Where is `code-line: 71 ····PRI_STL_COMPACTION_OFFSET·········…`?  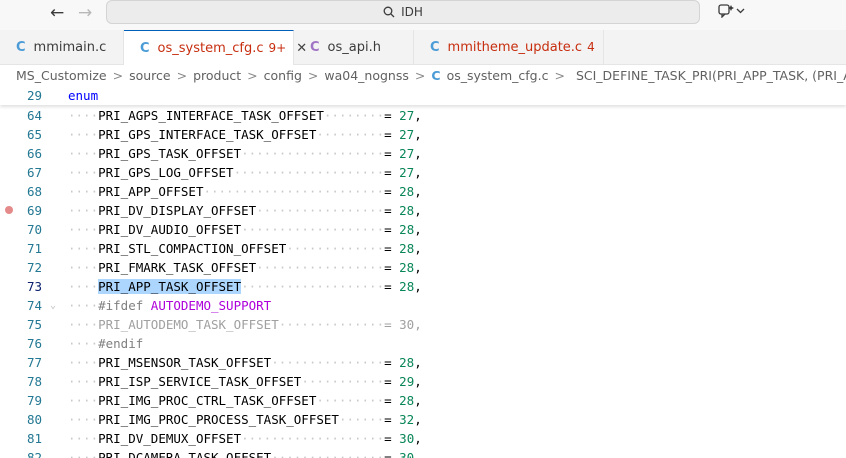
code-line: 71 ····PRI_STL_COMPACTION_OFFSET·········… is located at coordinates (423, 248).